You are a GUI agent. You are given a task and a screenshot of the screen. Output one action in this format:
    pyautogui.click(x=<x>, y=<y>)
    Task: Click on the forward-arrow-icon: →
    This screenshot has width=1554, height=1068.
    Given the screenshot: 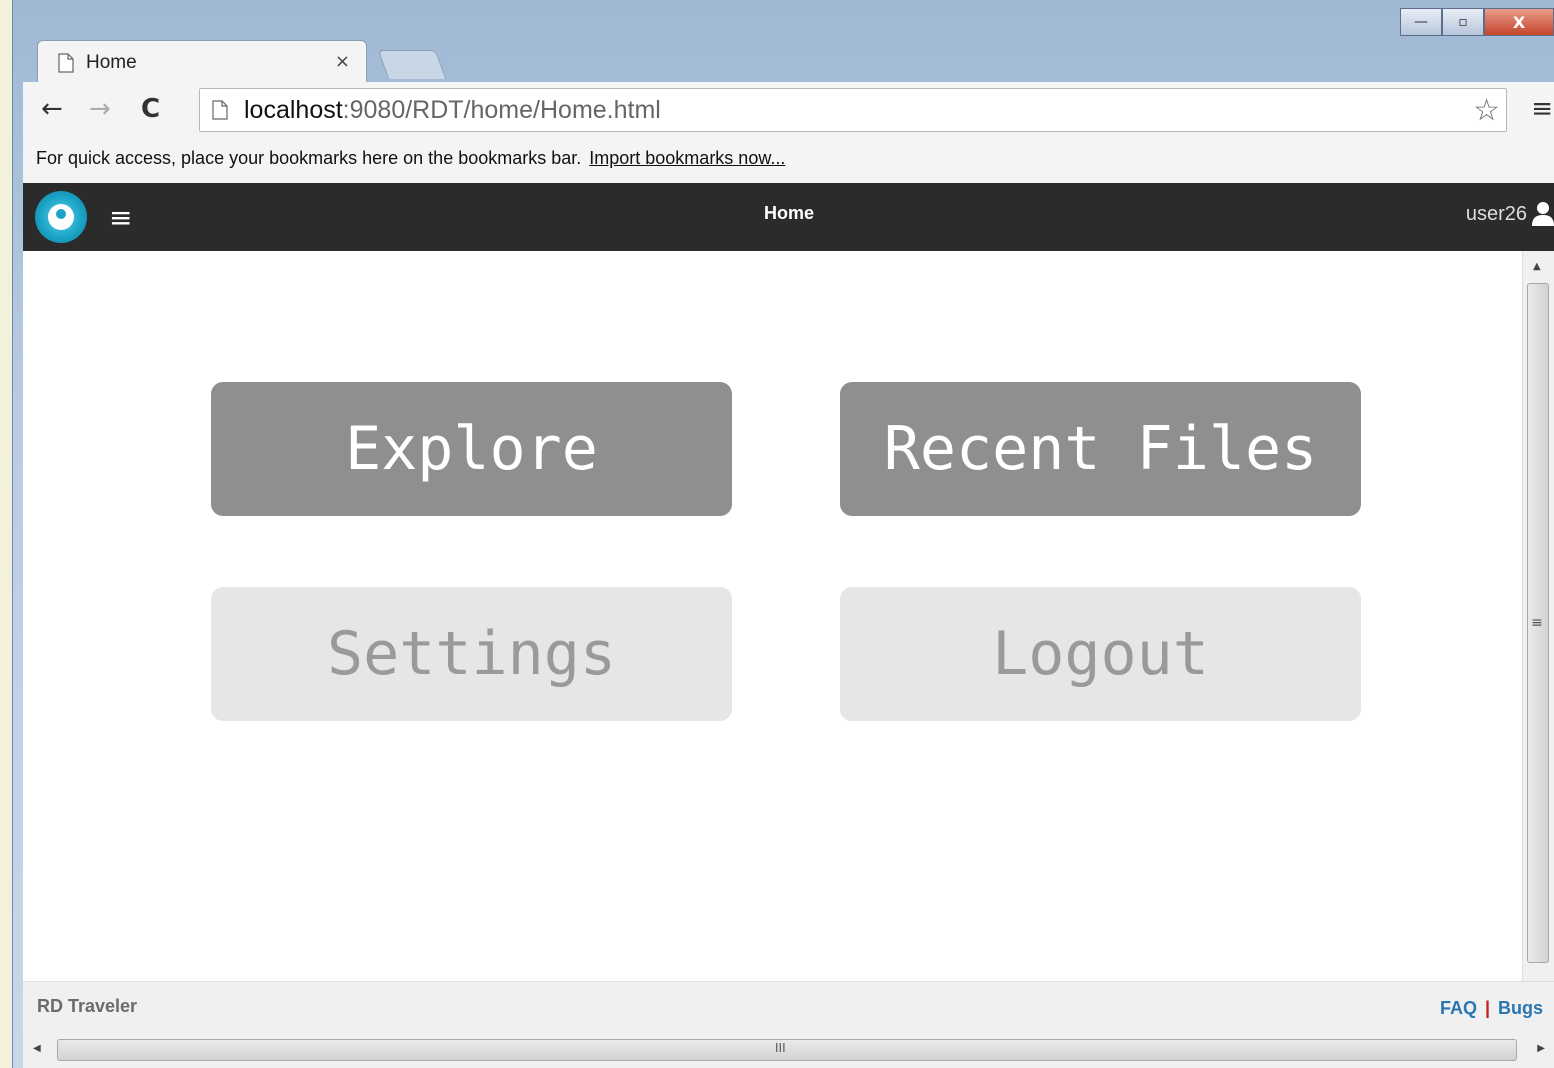 What is the action you would take?
    pyautogui.click(x=100, y=109)
    